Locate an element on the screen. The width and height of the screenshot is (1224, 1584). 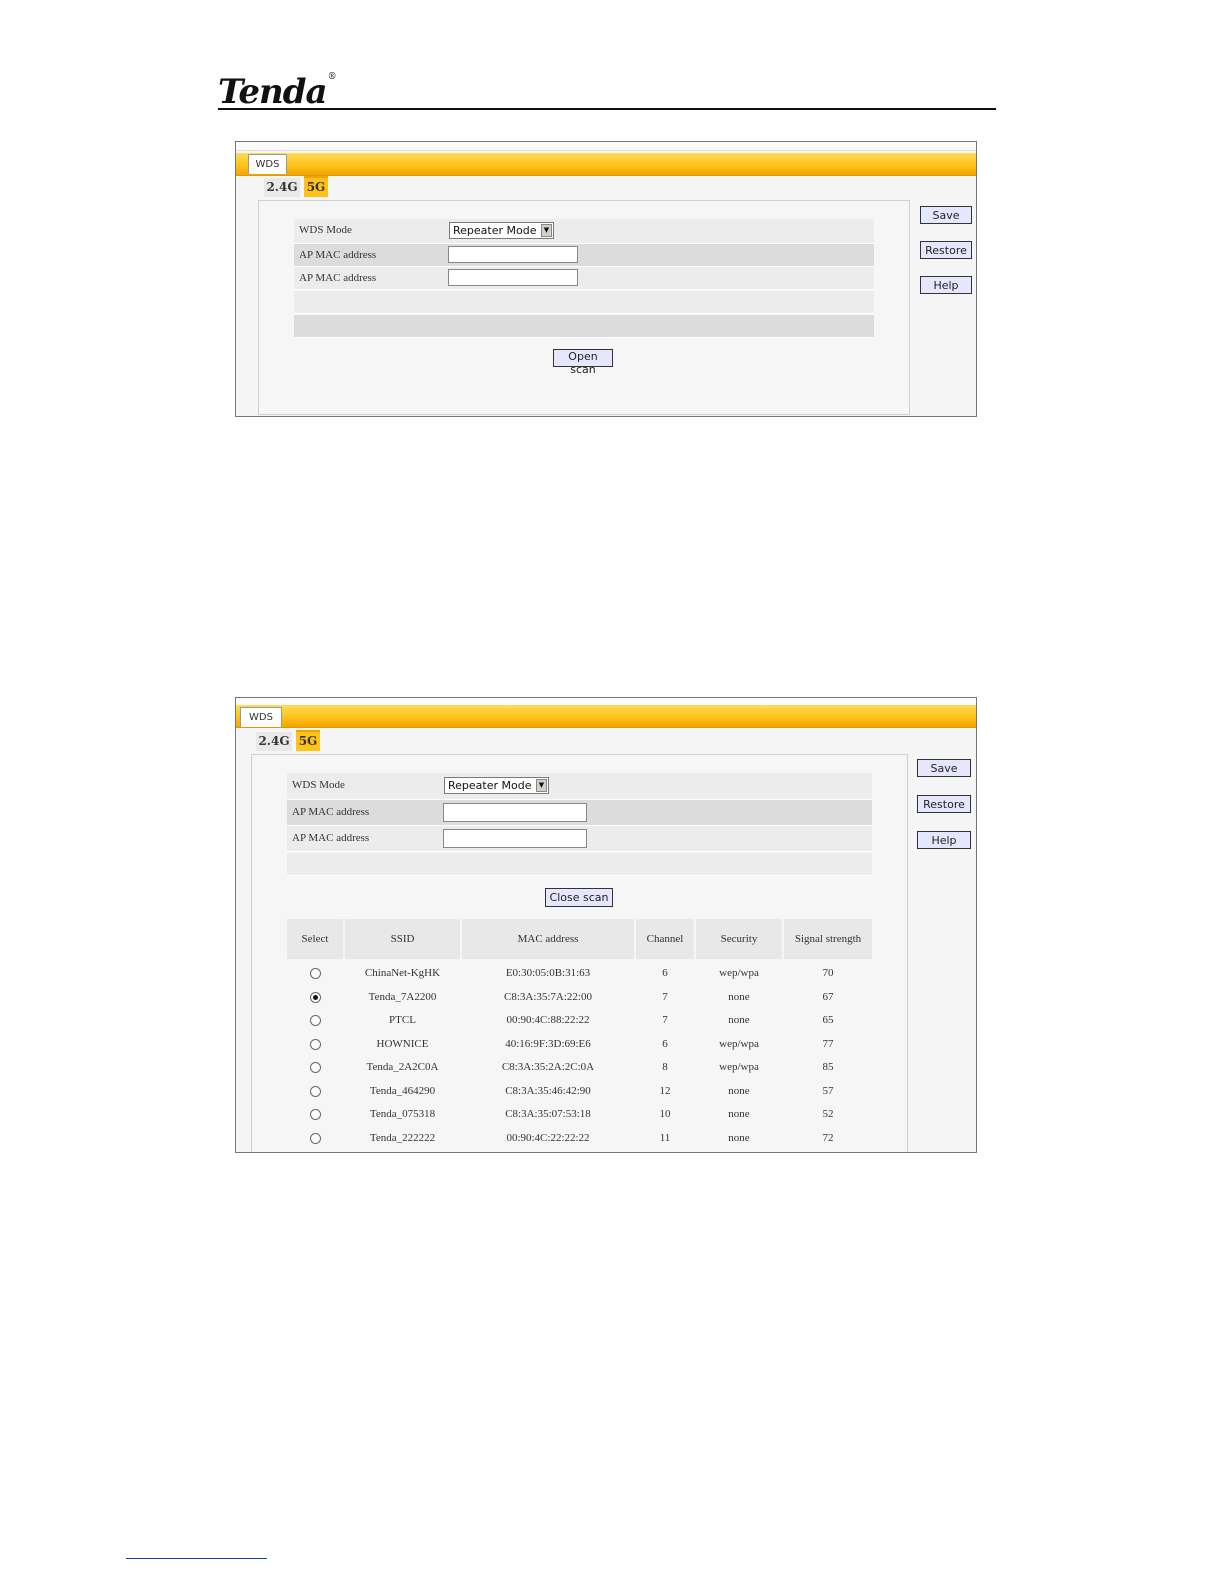
cell-ssid: Tenda_222222 is located at coordinates (402, 1137).